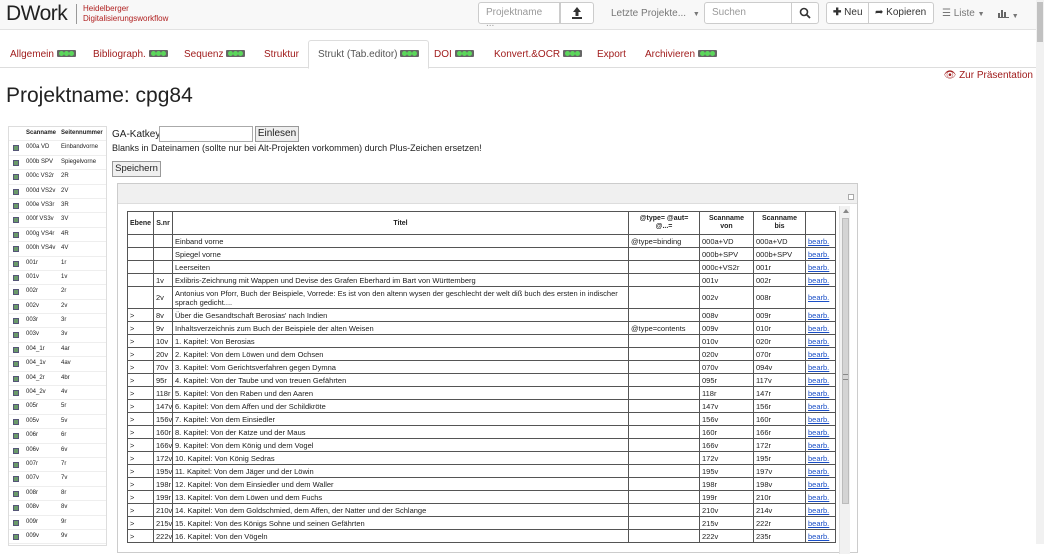 The width and height of the screenshot is (1044, 554). Describe the element at coordinates (57, 393) in the screenshot. I see `list-item: 004_2v 4v` at that location.